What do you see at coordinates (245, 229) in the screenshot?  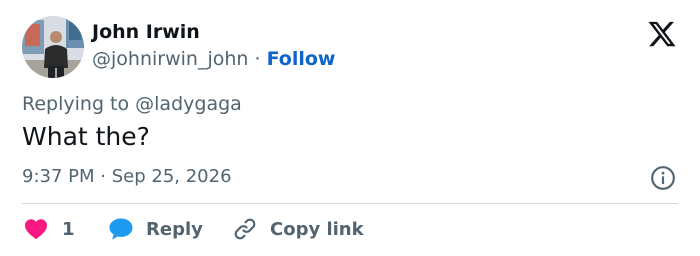 I see `link-icon` at bounding box center [245, 229].